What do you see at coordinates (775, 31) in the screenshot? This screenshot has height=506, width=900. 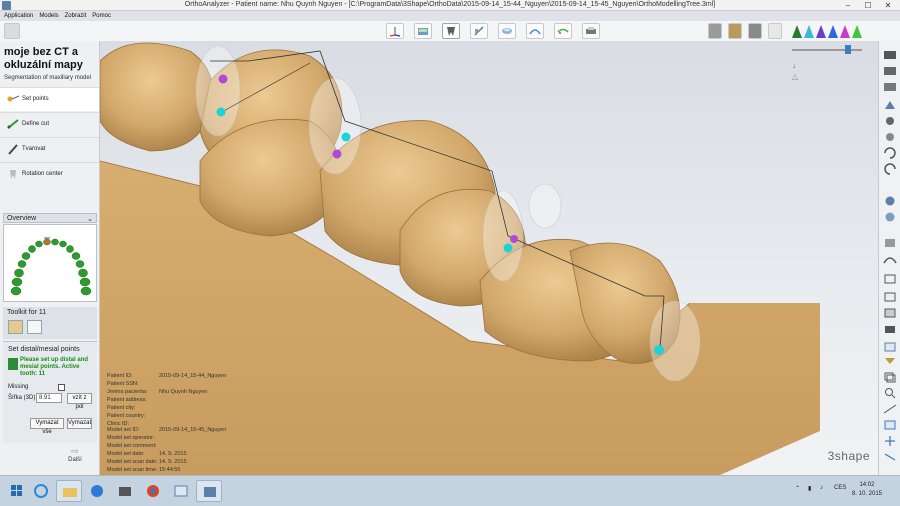 I see `transparency-icon` at bounding box center [775, 31].